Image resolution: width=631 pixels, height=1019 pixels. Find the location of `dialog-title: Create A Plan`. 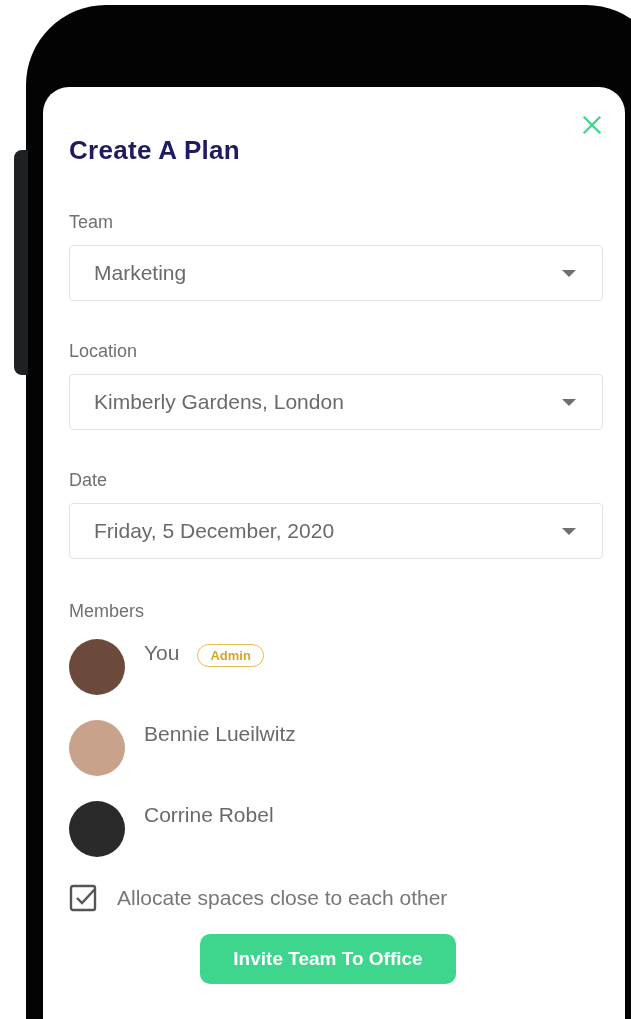

dialog-title: Create A Plan is located at coordinates (155, 150).